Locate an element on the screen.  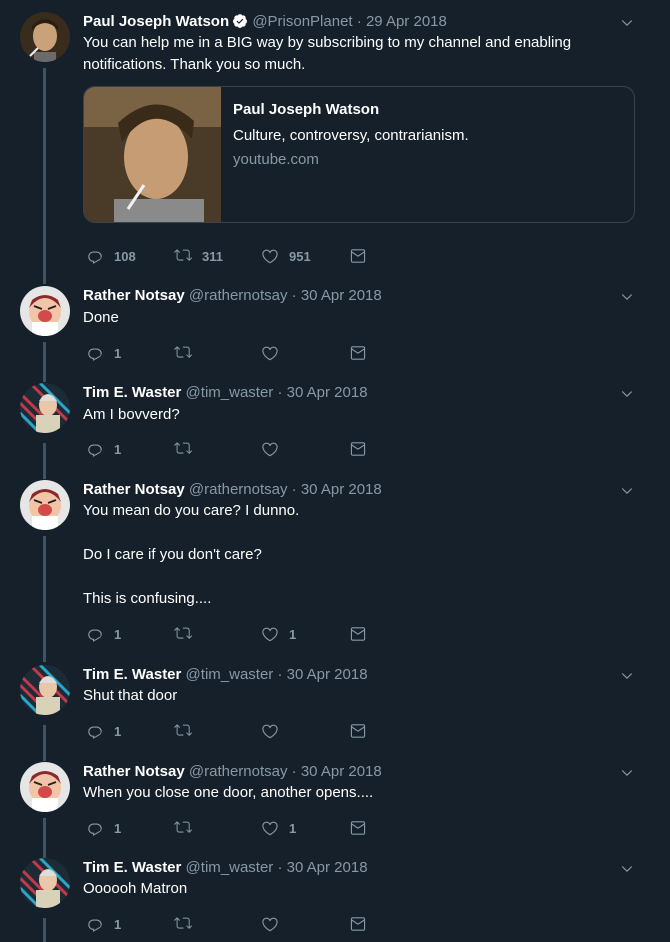
retweet-button: 311 is located at coordinates (198, 256).